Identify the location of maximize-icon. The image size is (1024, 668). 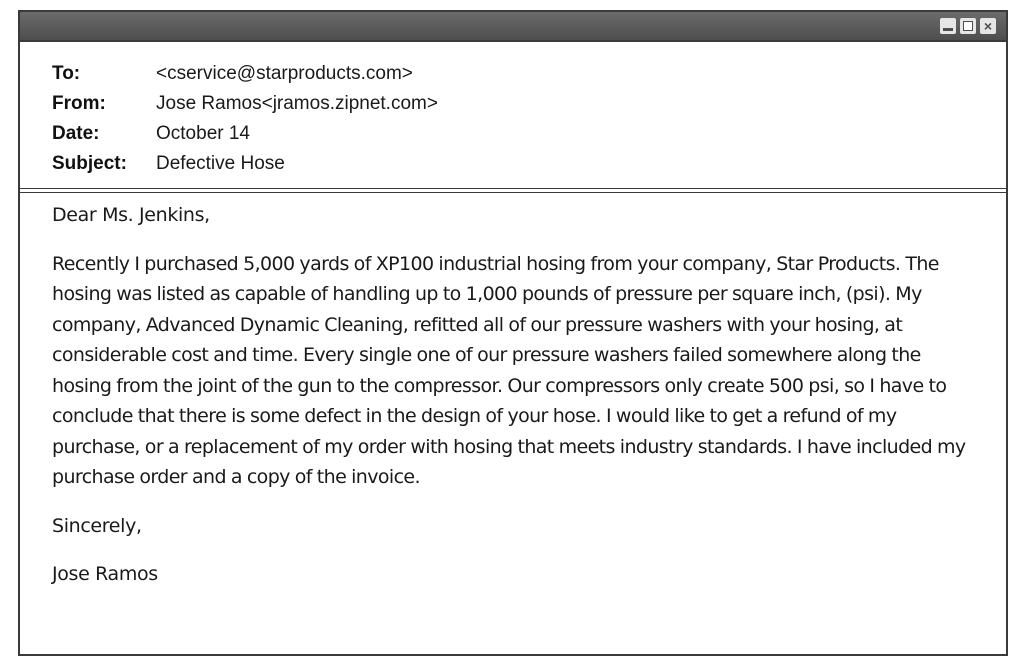
(968, 26).